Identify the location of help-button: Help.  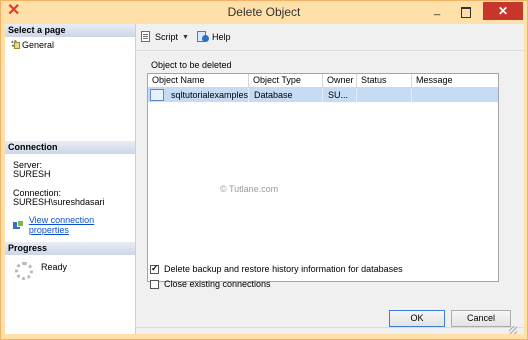
(213, 37).